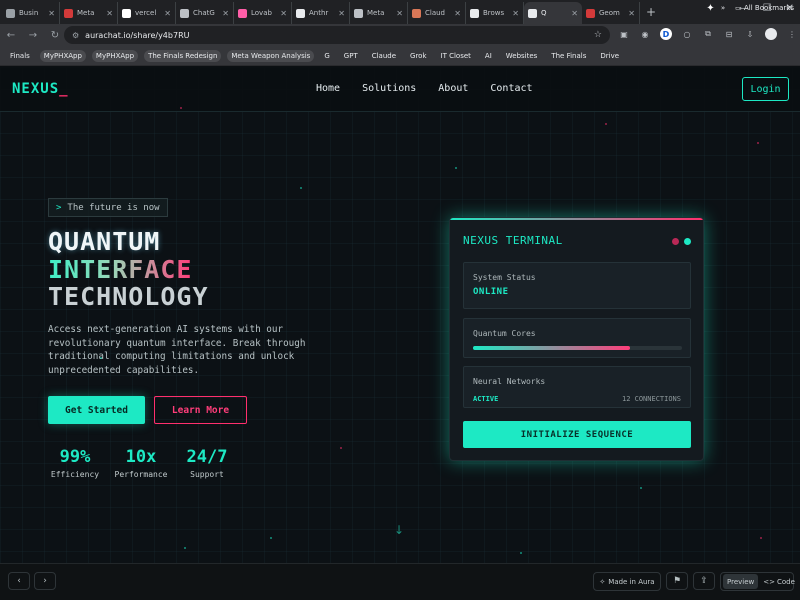  Describe the element at coordinates (577, 348) in the screenshot. I see `quantum-cores-progress-track` at that location.